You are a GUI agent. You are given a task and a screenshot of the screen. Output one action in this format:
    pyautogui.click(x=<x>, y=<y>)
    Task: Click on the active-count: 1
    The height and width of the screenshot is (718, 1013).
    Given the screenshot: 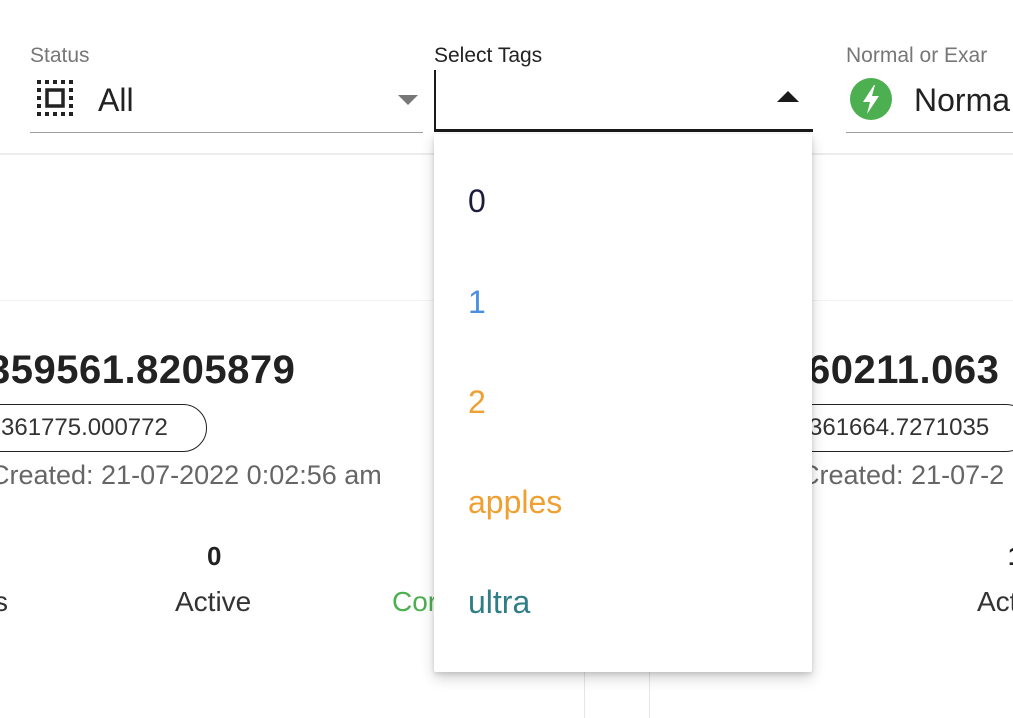 What is the action you would take?
    pyautogui.click(x=1010, y=556)
    